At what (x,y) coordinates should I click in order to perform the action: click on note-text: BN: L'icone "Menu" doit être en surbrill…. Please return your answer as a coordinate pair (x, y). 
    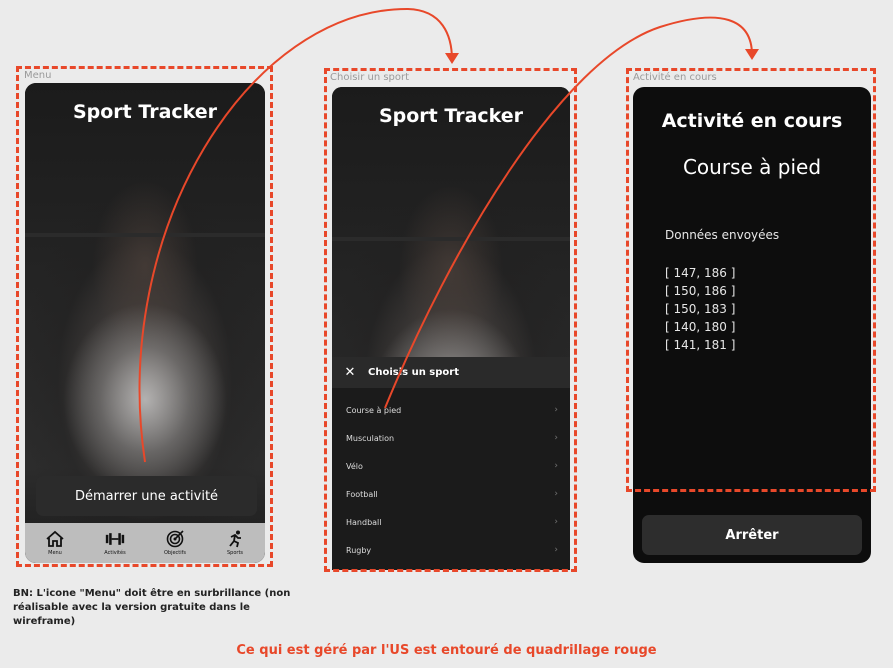
    Looking at the image, I should click on (152, 607).